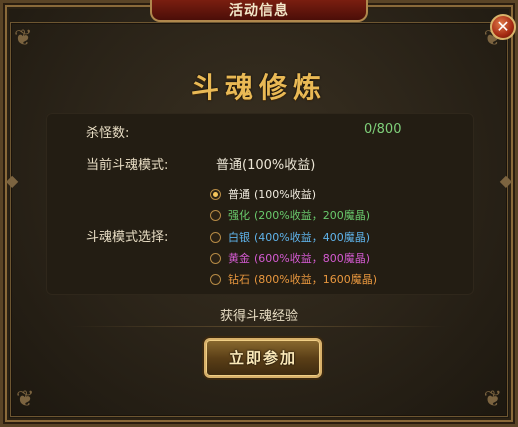 The height and width of the screenshot is (427, 518). What do you see at coordinates (108, 133) in the screenshot?
I see `kill-count-label: 杀怪数:` at bounding box center [108, 133].